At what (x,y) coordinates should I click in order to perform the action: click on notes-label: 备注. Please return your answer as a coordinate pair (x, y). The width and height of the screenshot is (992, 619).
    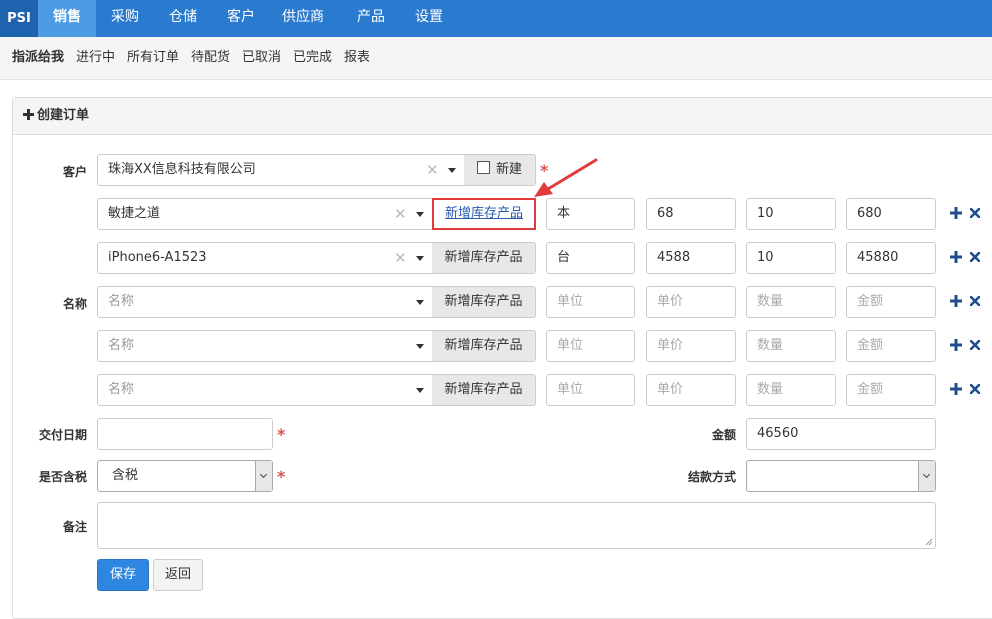
    Looking at the image, I should click on (74, 527).